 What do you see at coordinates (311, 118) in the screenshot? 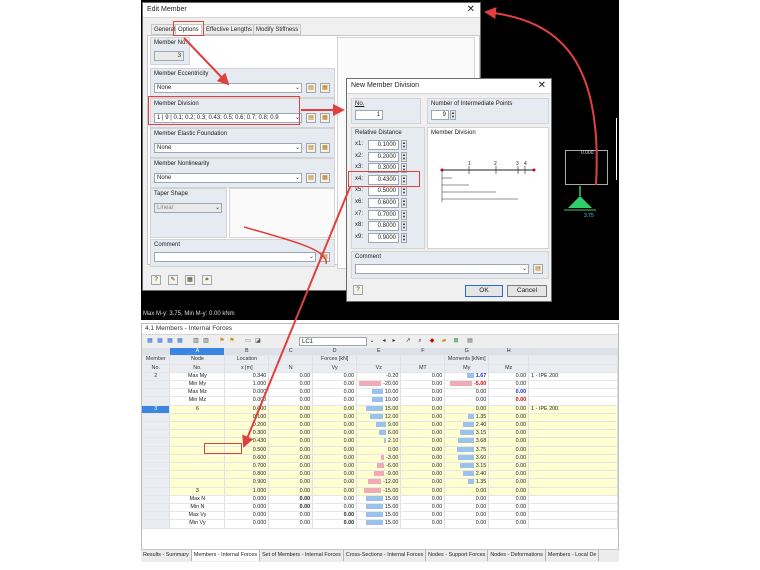
I see `new-division-icon: ▤` at bounding box center [311, 118].